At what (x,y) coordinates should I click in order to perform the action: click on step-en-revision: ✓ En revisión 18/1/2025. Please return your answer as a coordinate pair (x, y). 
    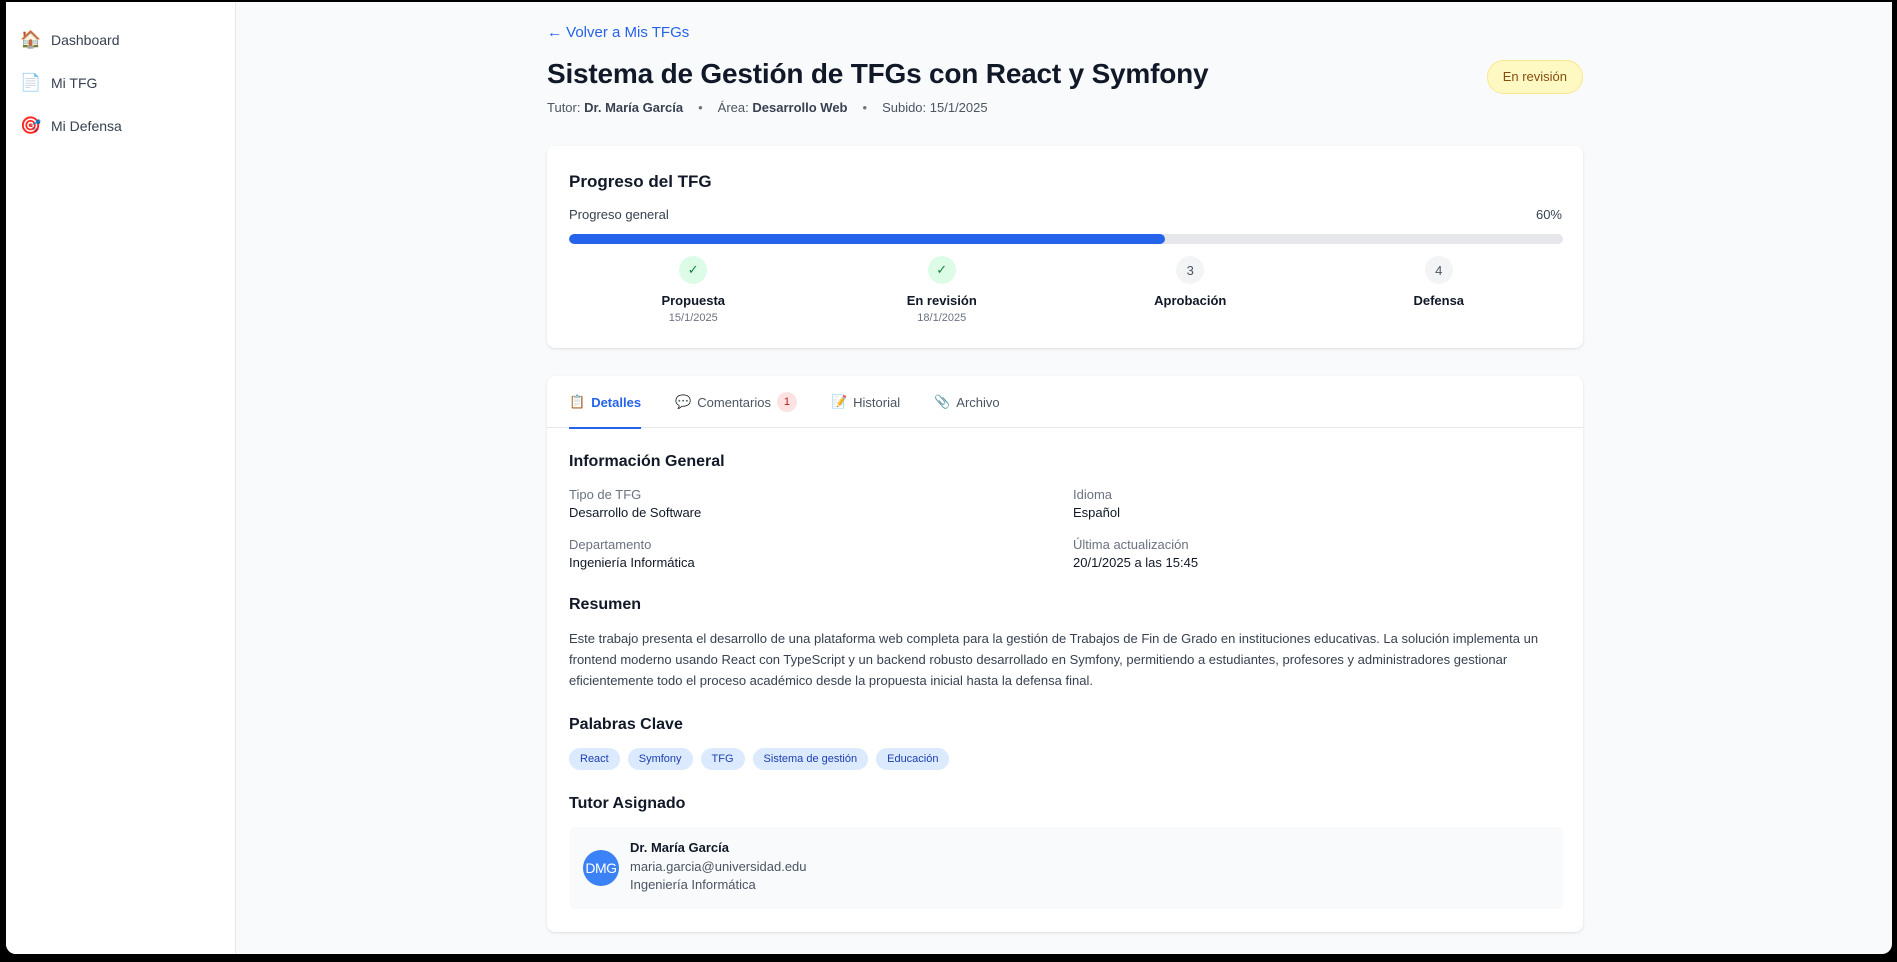
    Looking at the image, I should click on (942, 290).